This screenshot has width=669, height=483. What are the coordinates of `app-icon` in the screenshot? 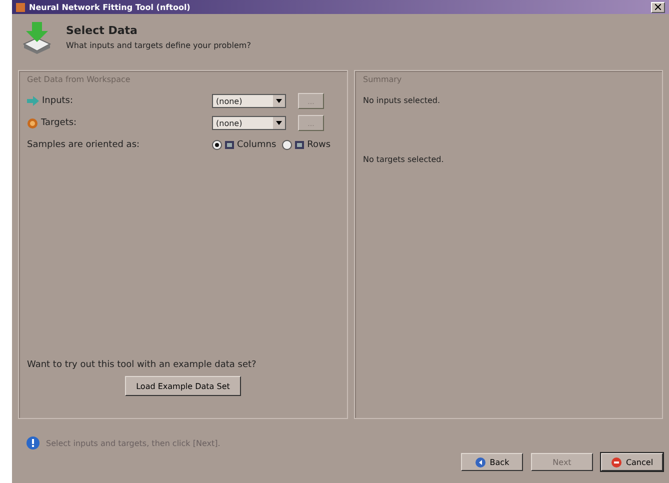 It's located at (20, 7).